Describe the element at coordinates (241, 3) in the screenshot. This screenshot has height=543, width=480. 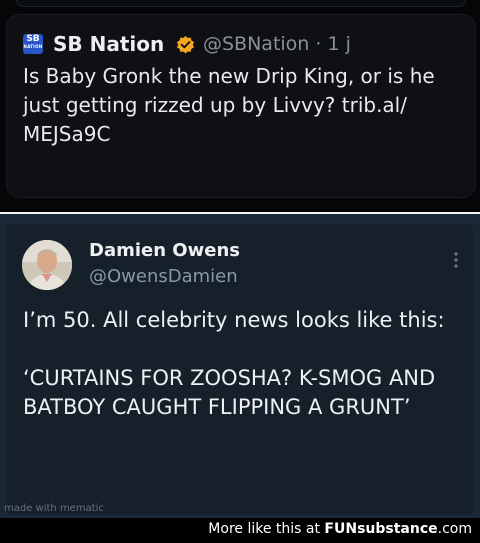
I see `previous-card-edge` at that location.